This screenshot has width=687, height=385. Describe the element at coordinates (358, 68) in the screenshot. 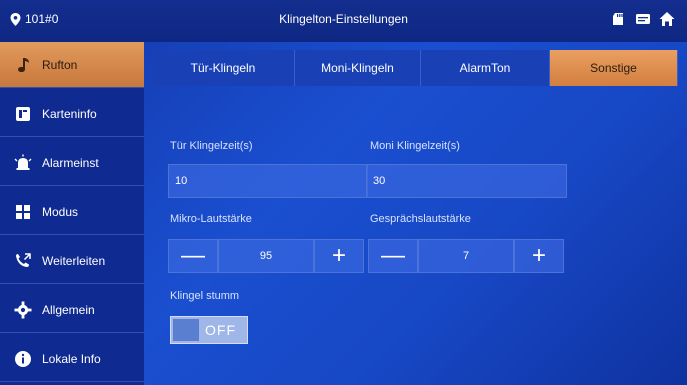

I see `tab-moni-klingeln: Moni-Klingeln` at that location.